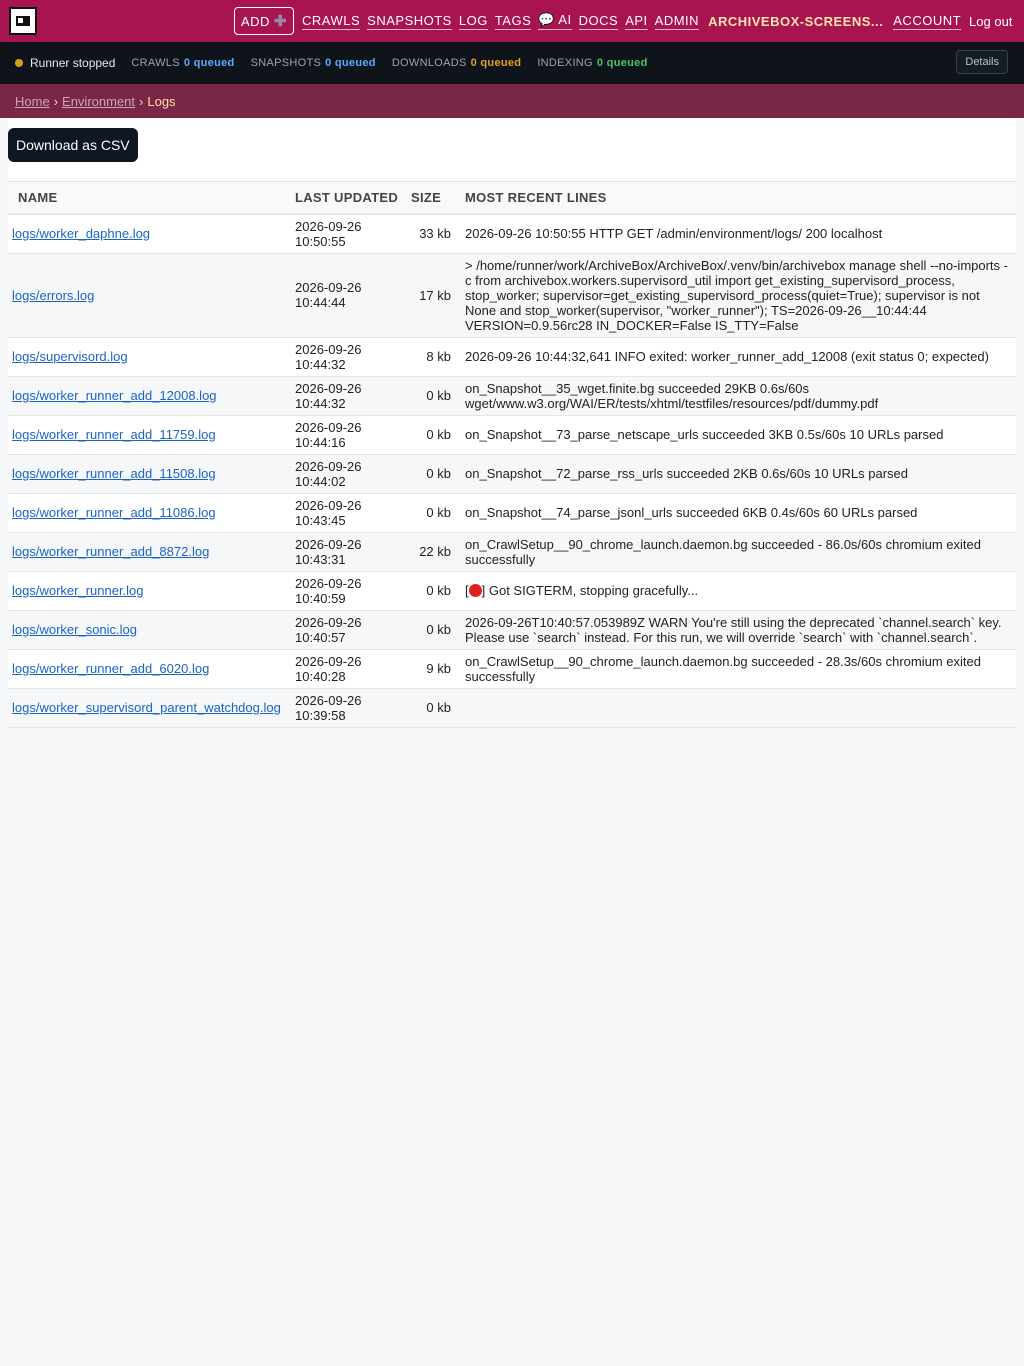 The width and height of the screenshot is (1024, 1366). Describe the element at coordinates (320, 442) in the screenshot. I see `log-time: 10:44:16` at that location.